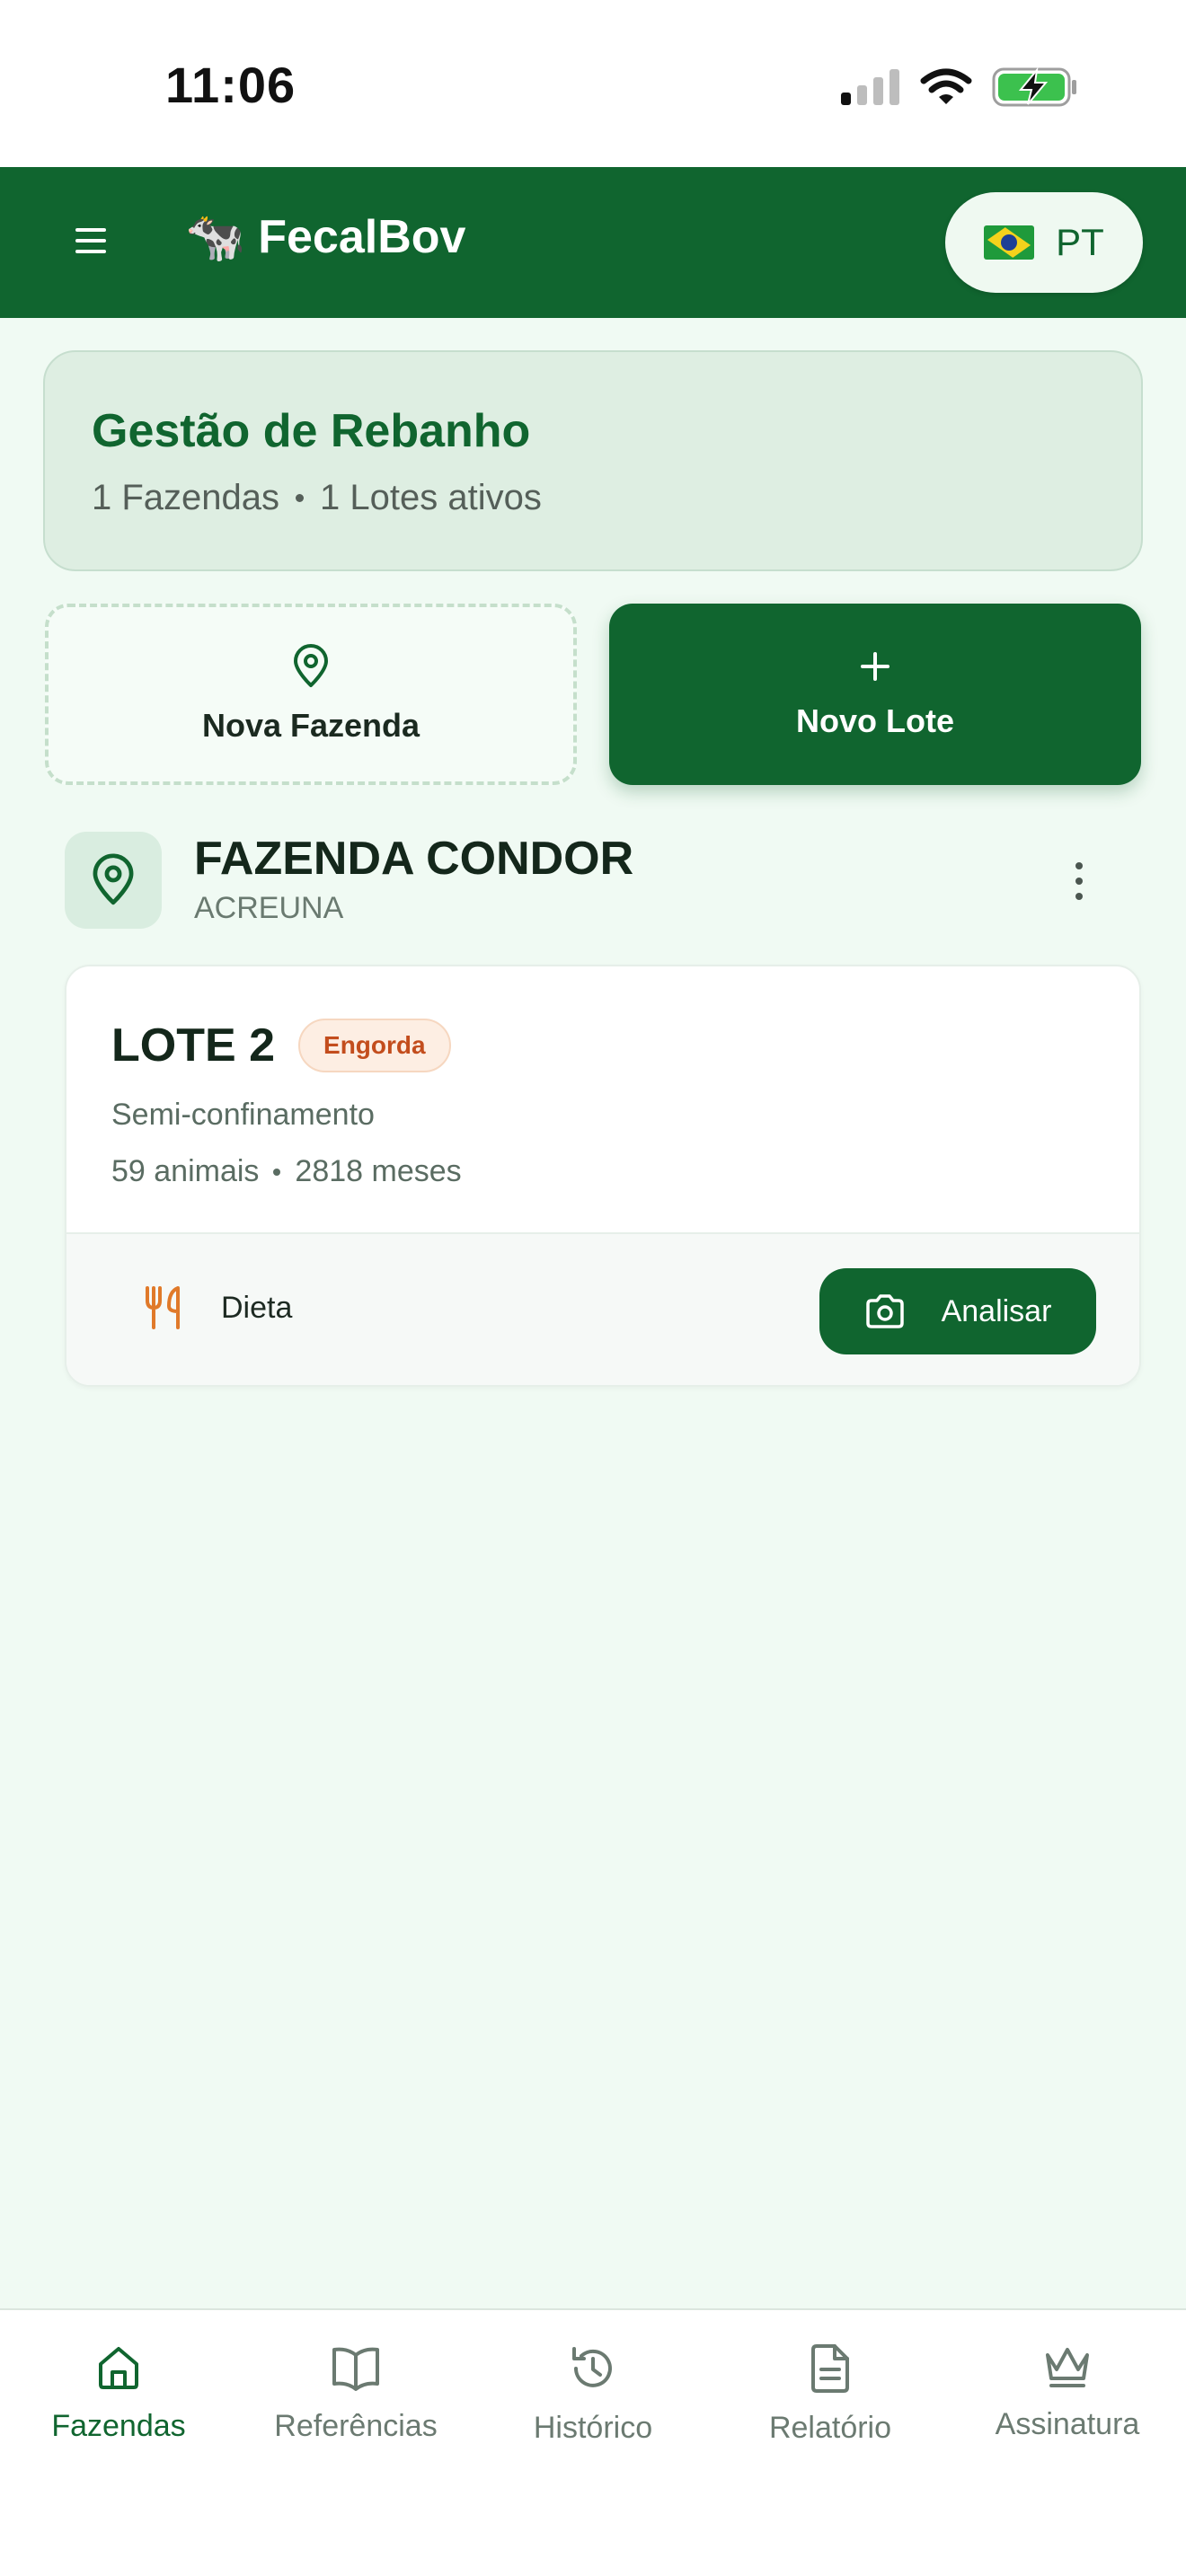  What do you see at coordinates (593, 2428) in the screenshot?
I see `nav-label: Histórico` at bounding box center [593, 2428].